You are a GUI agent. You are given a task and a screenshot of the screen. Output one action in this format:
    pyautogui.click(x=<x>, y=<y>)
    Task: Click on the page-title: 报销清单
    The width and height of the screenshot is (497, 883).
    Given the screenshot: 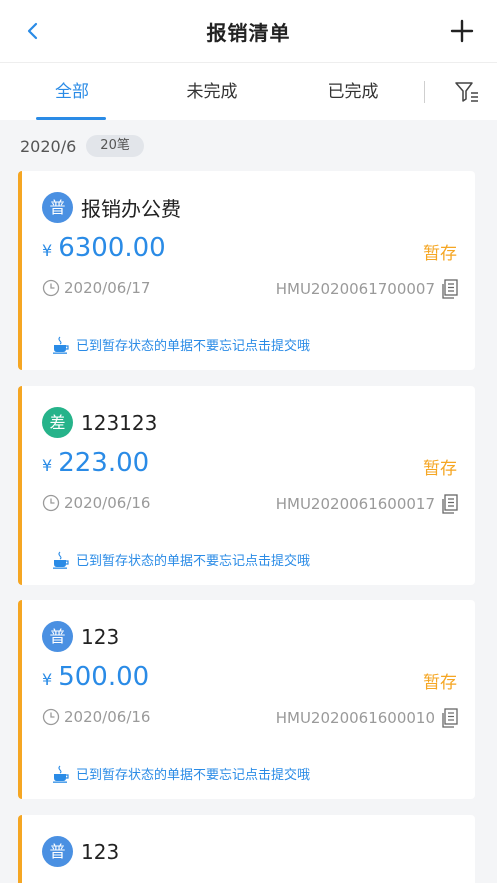 What is the action you would take?
    pyautogui.click(x=248, y=32)
    